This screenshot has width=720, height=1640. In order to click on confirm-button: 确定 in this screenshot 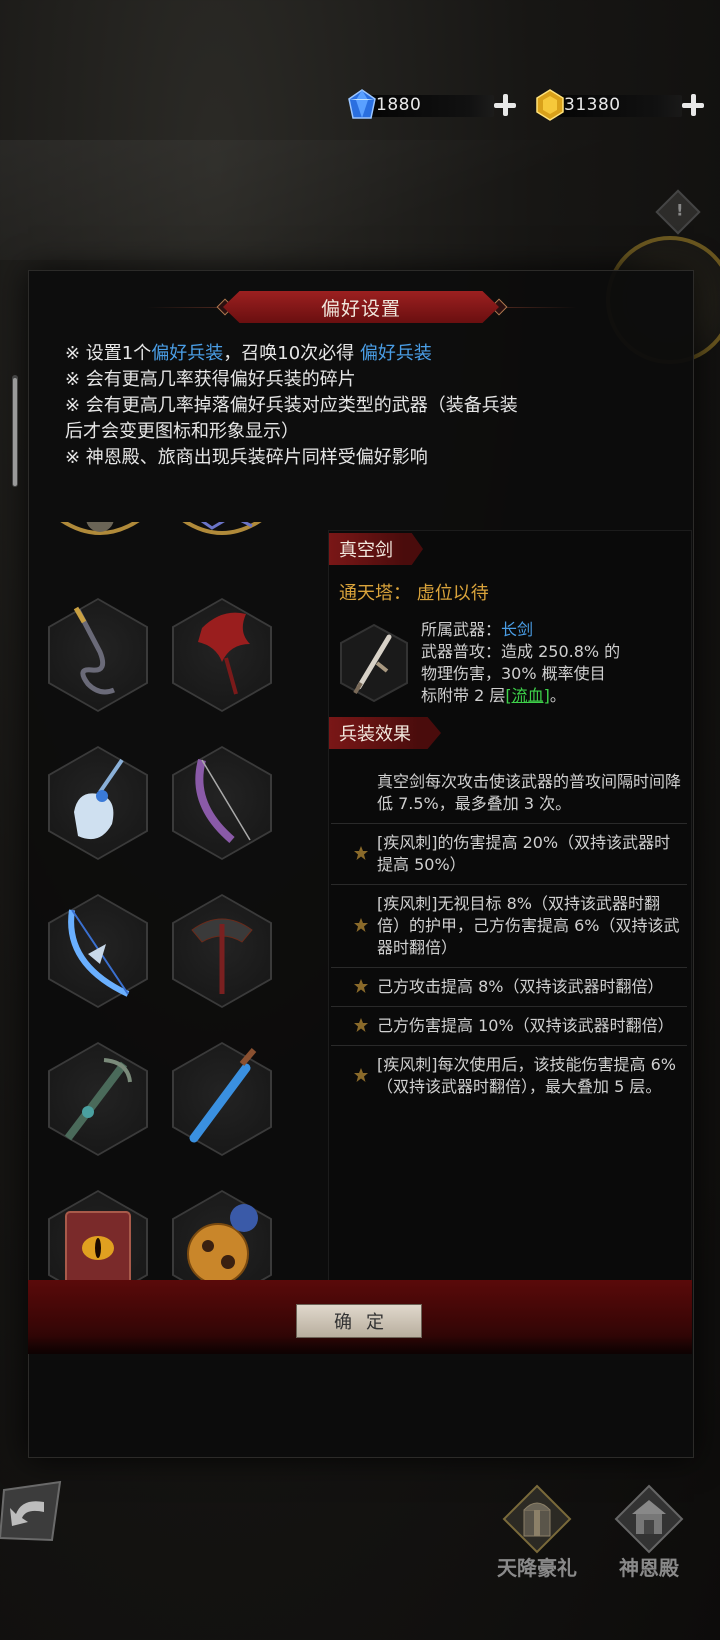, I will do `click(359, 1321)`.